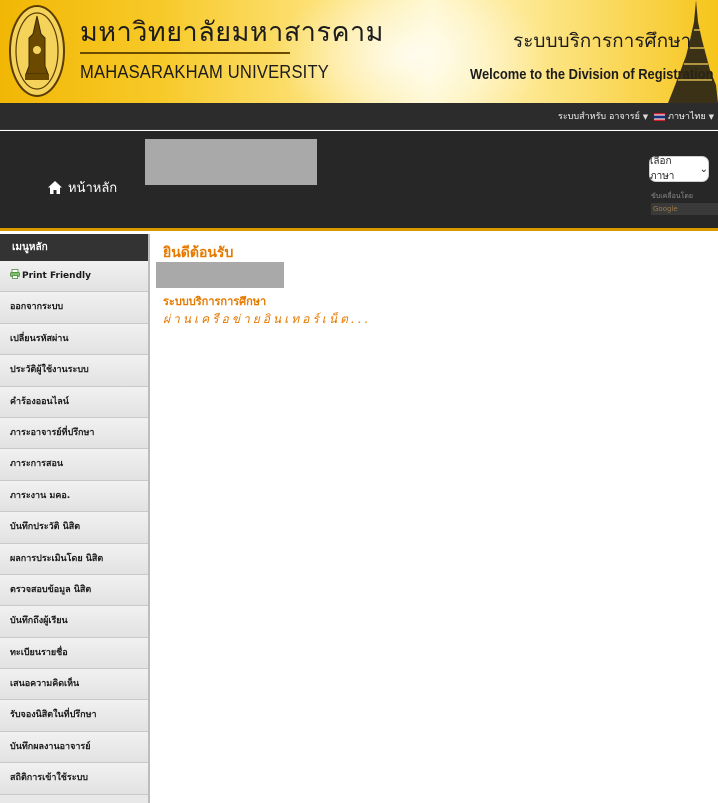  What do you see at coordinates (74, 622) in the screenshot?
I see `sidebar-item-notes-to-learners: บันทึกถึงผู้เรียน` at bounding box center [74, 622].